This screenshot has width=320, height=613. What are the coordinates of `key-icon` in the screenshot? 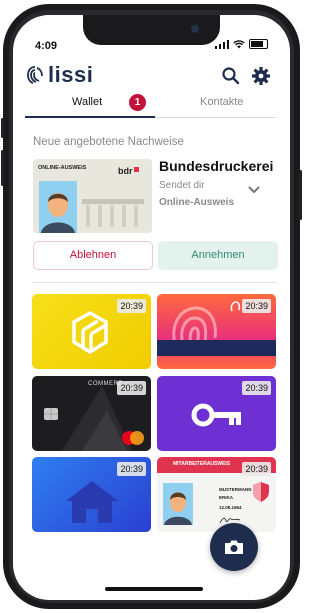 It's located at (216, 415).